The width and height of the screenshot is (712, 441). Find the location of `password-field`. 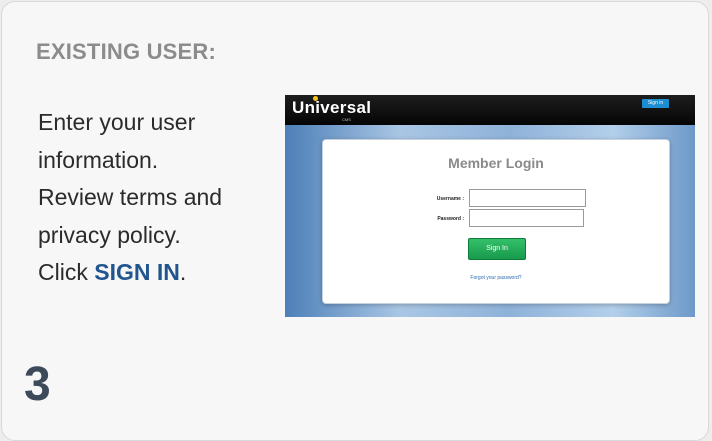

password-field is located at coordinates (526, 218).